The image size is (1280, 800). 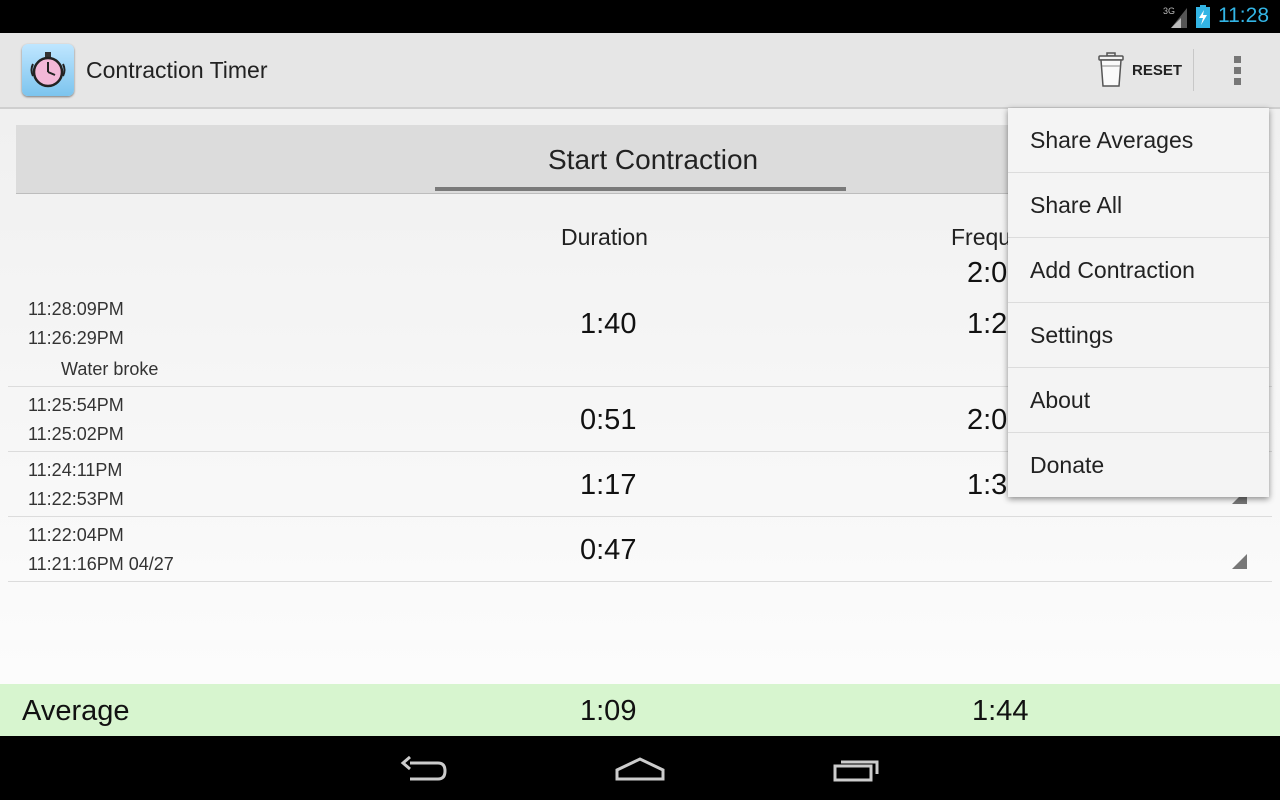 I want to click on row-expand-icon, so click(x=1239, y=561).